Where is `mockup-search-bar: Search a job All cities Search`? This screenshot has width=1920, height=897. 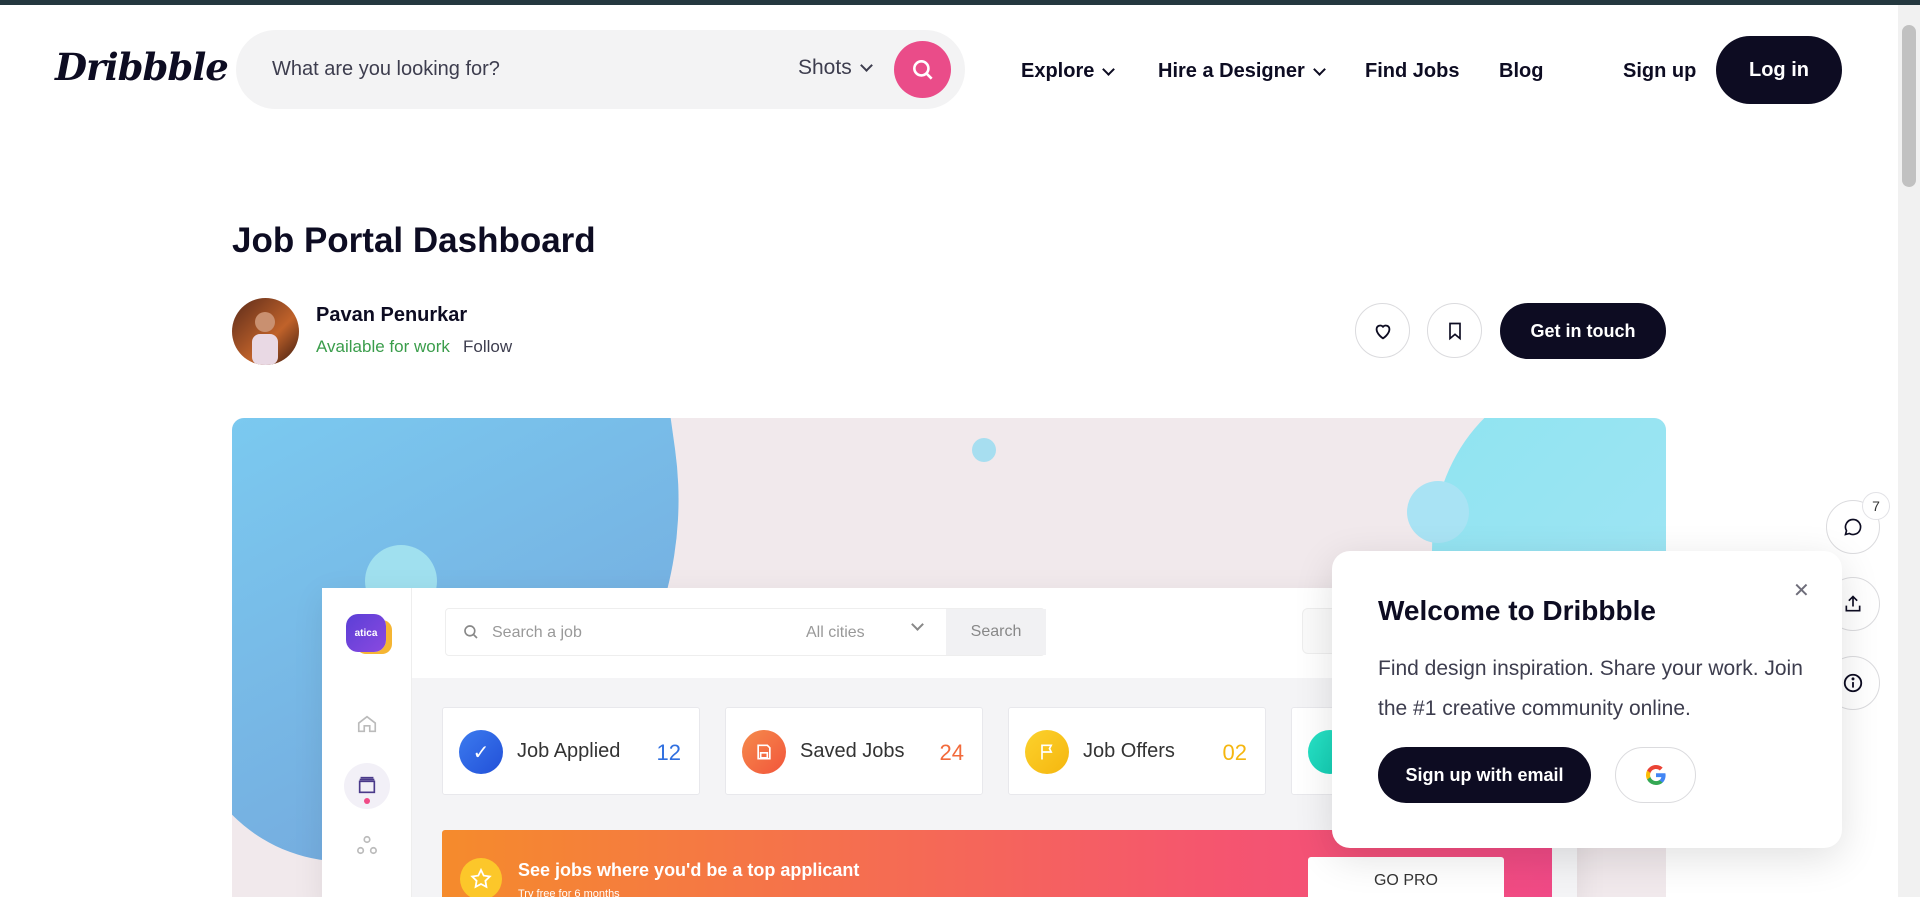
mockup-search-bar: Search a job All cities Search is located at coordinates (745, 632).